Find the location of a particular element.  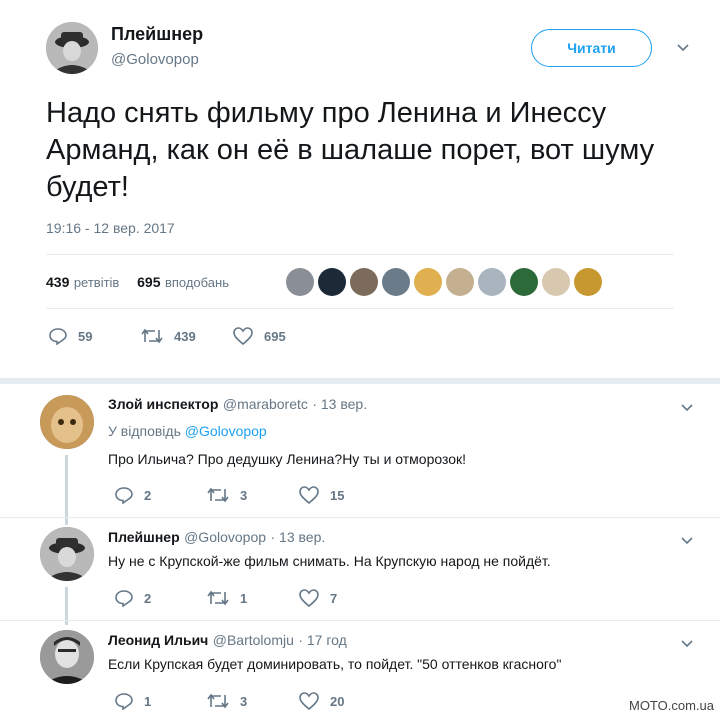

reply-action: 59 is located at coordinates (70, 336).